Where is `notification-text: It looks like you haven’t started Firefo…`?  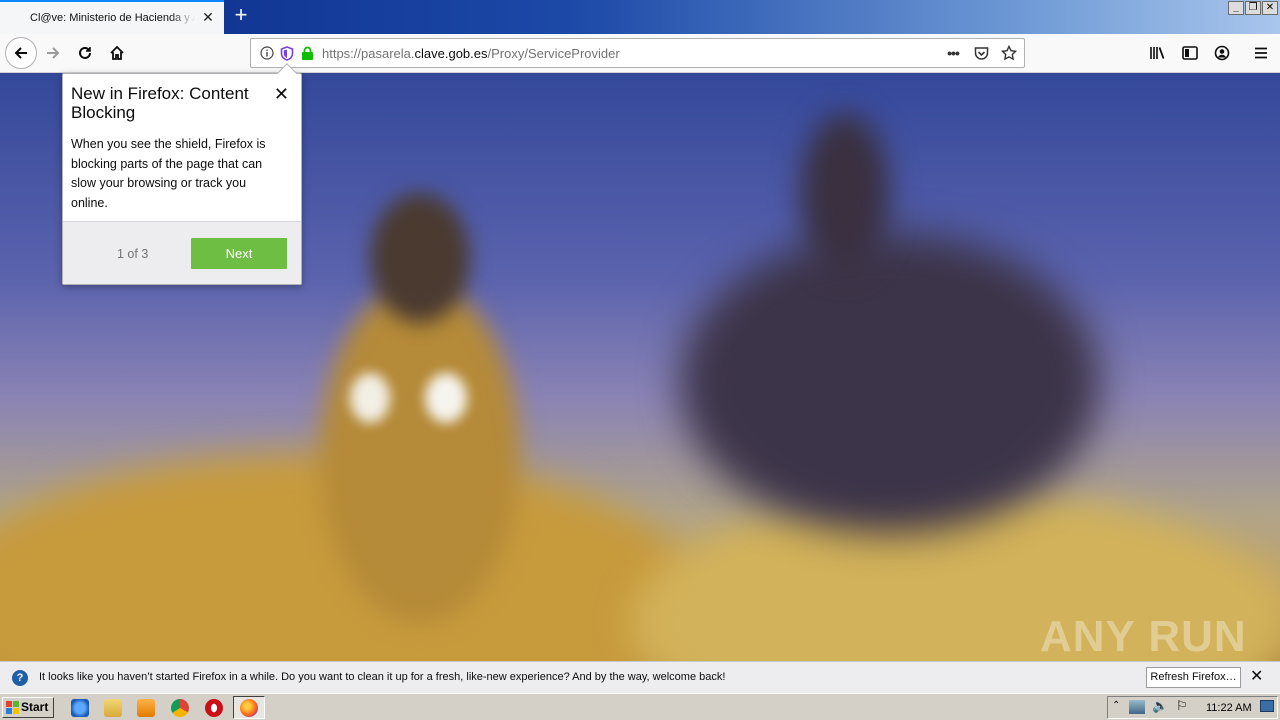
notification-text: It looks like you haven’t started Firefo… is located at coordinates (382, 677).